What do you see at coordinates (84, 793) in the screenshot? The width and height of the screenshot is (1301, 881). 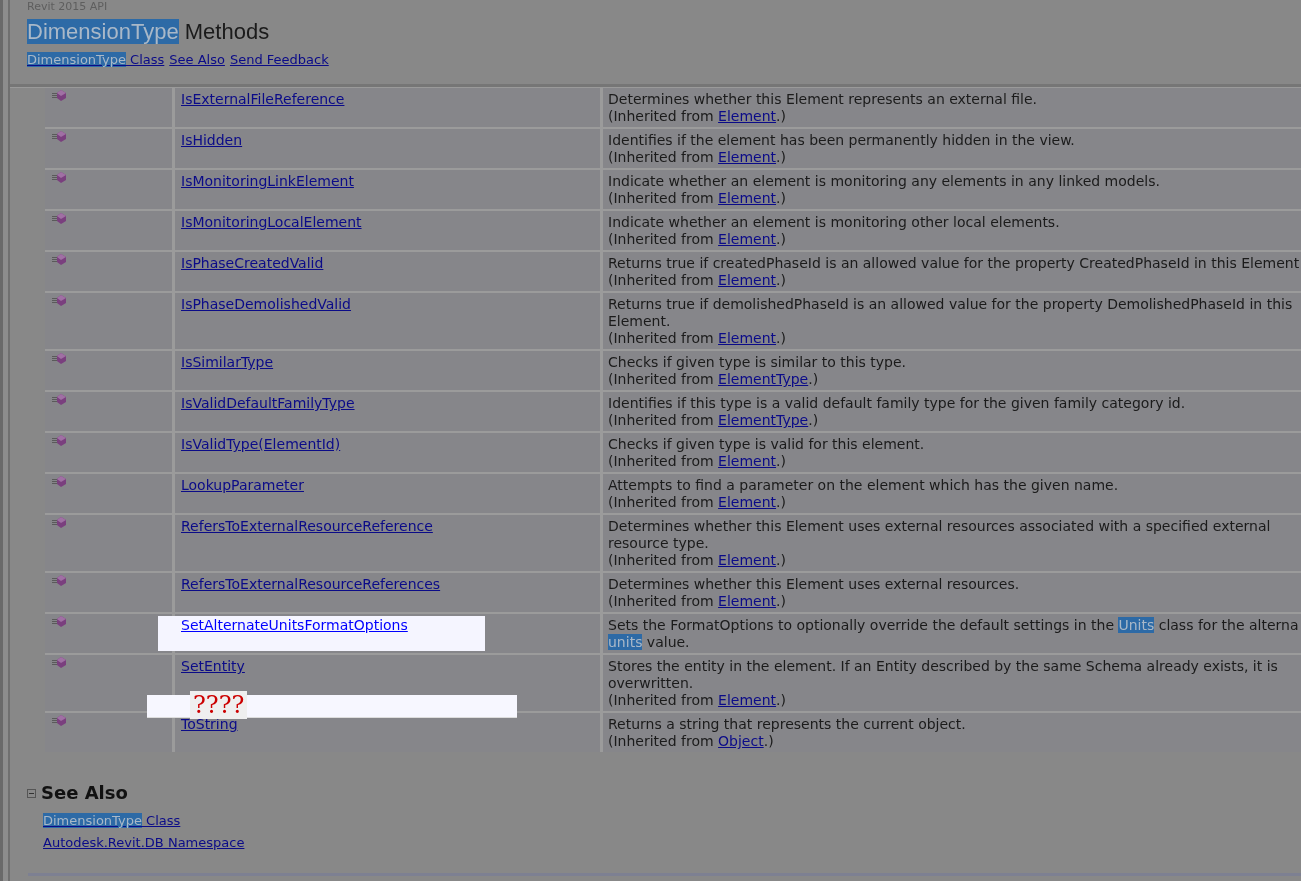 I see `section-heading: See Also` at bounding box center [84, 793].